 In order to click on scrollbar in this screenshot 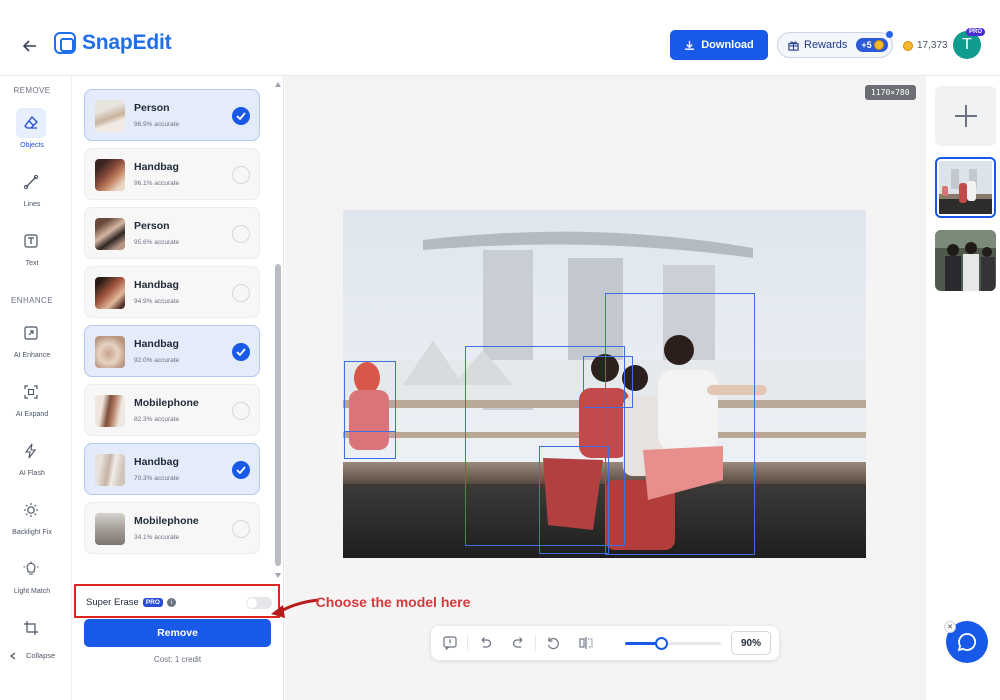, I will do `click(278, 331)`.